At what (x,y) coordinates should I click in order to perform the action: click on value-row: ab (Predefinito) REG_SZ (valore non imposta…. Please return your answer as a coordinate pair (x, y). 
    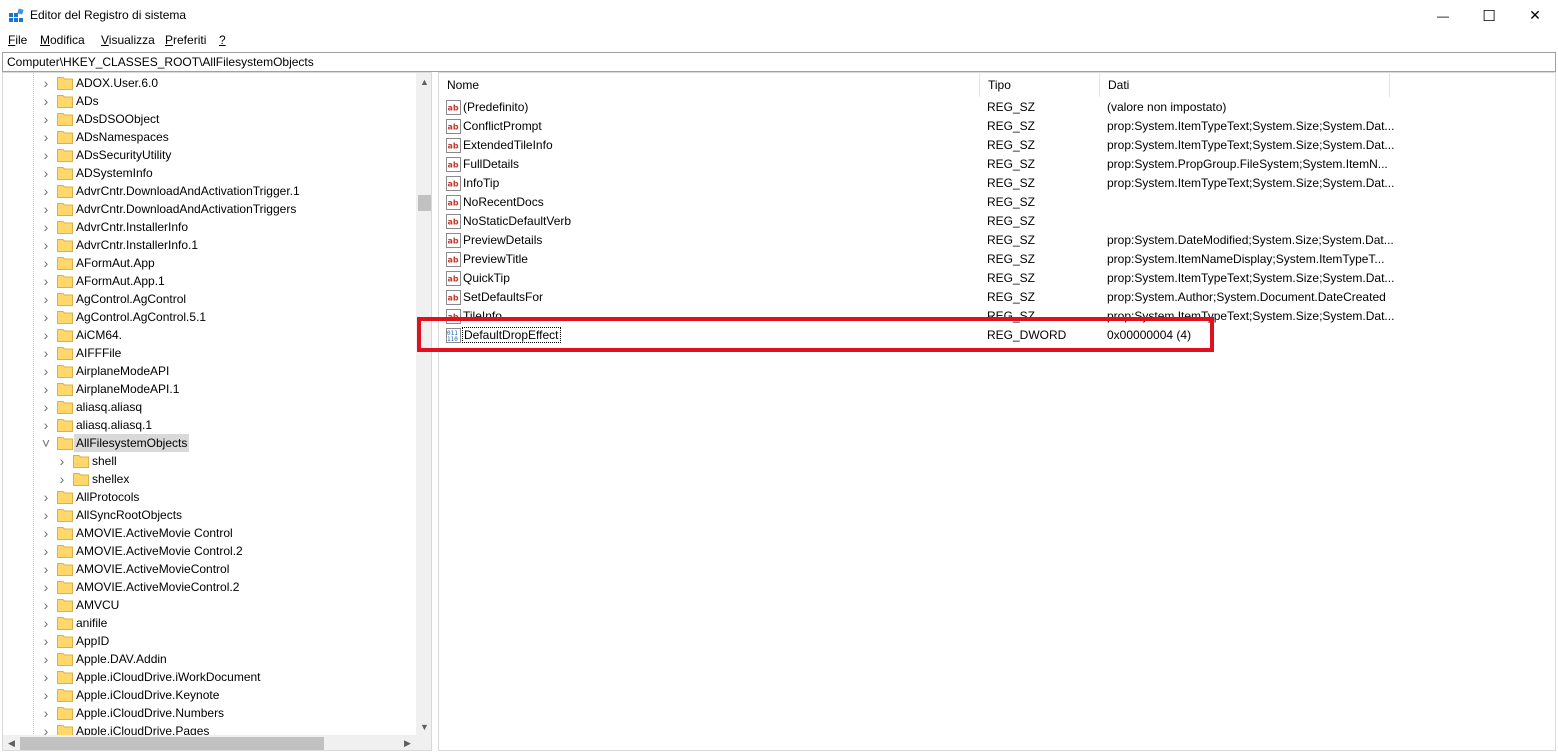
    Looking at the image, I should click on (997, 107).